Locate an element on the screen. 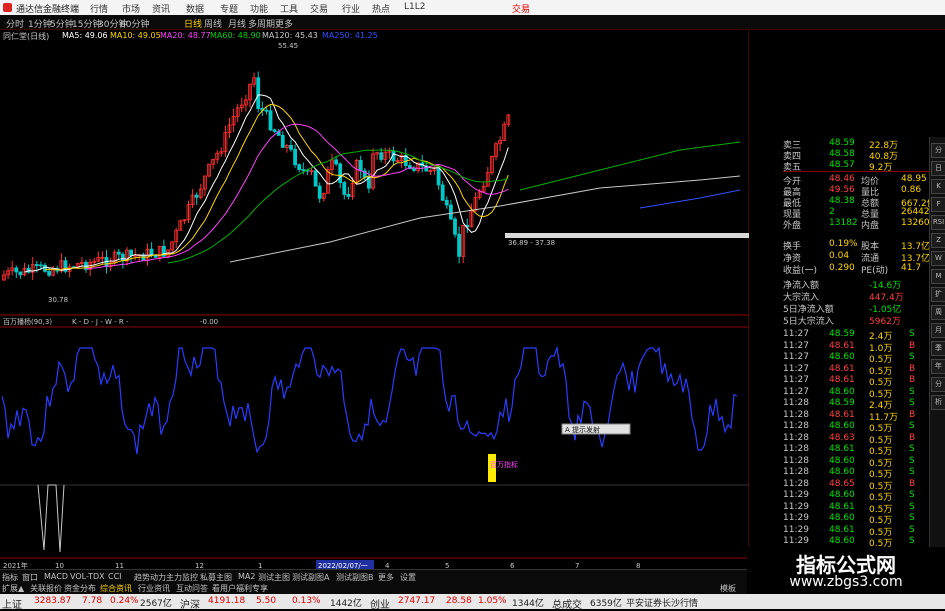 The height and width of the screenshot is (611, 945). tick-row: 11:28 48.60 0.5万 S is located at coordinates (839, 427).